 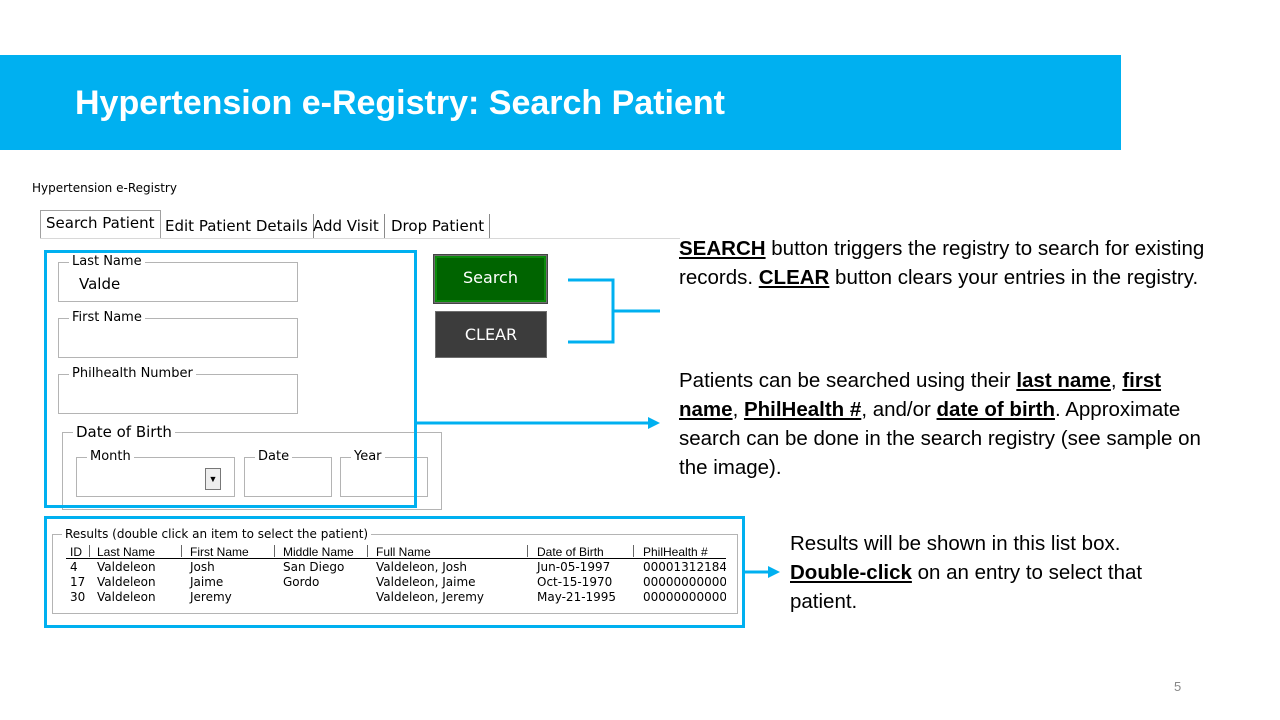 I want to click on note-text: , and/or, so click(x=899, y=409).